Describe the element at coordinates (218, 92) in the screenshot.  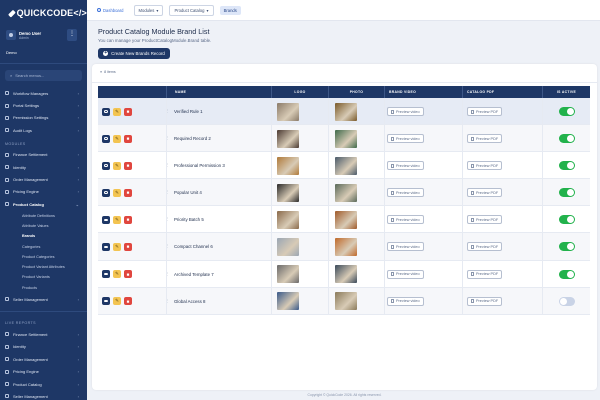
I see `header-name: NAME` at that location.